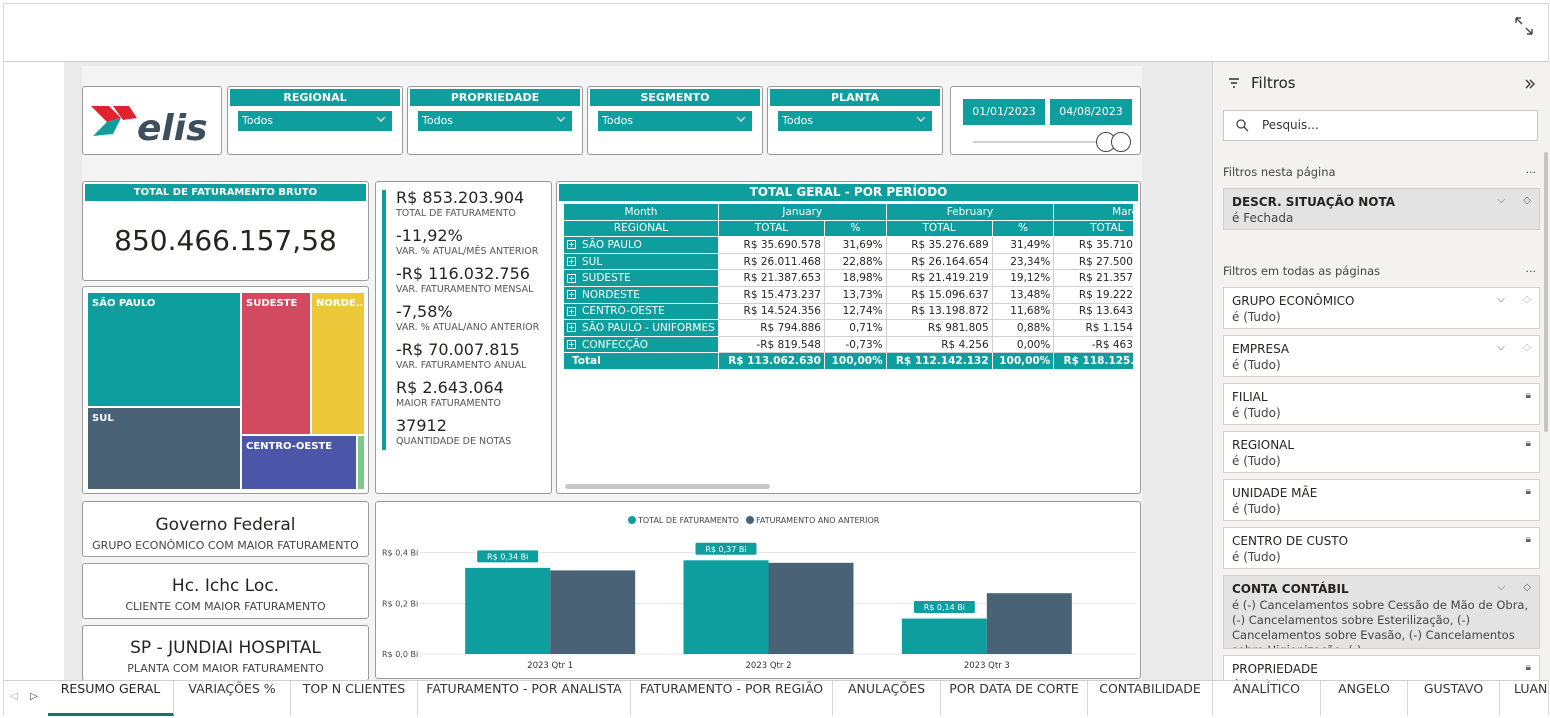 This screenshot has height=718, width=1550. I want to click on matrix-row-label: + SÃO PAULO, so click(641, 245).